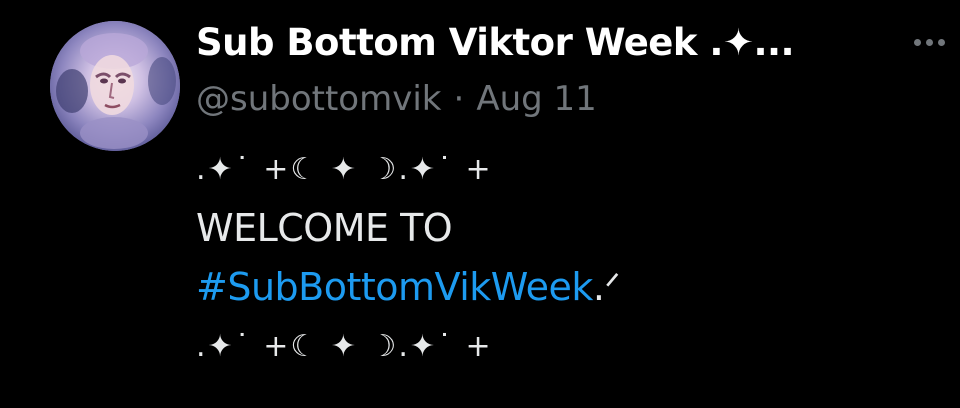  I want to click on tweet-text-line: WELCOME TO, so click(324, 228).